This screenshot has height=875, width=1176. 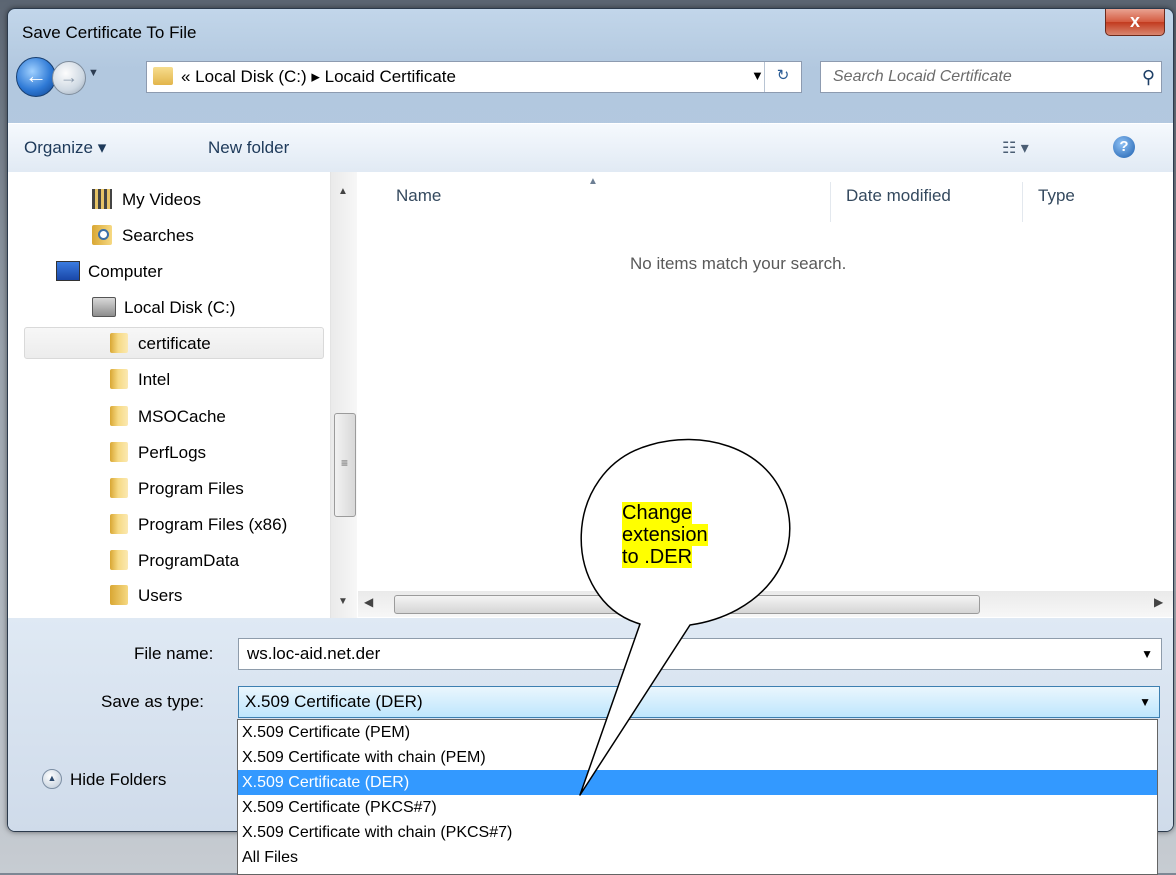 I want to click on save-type-dropdown-icon: ▼, so click(x=1145, y=702).